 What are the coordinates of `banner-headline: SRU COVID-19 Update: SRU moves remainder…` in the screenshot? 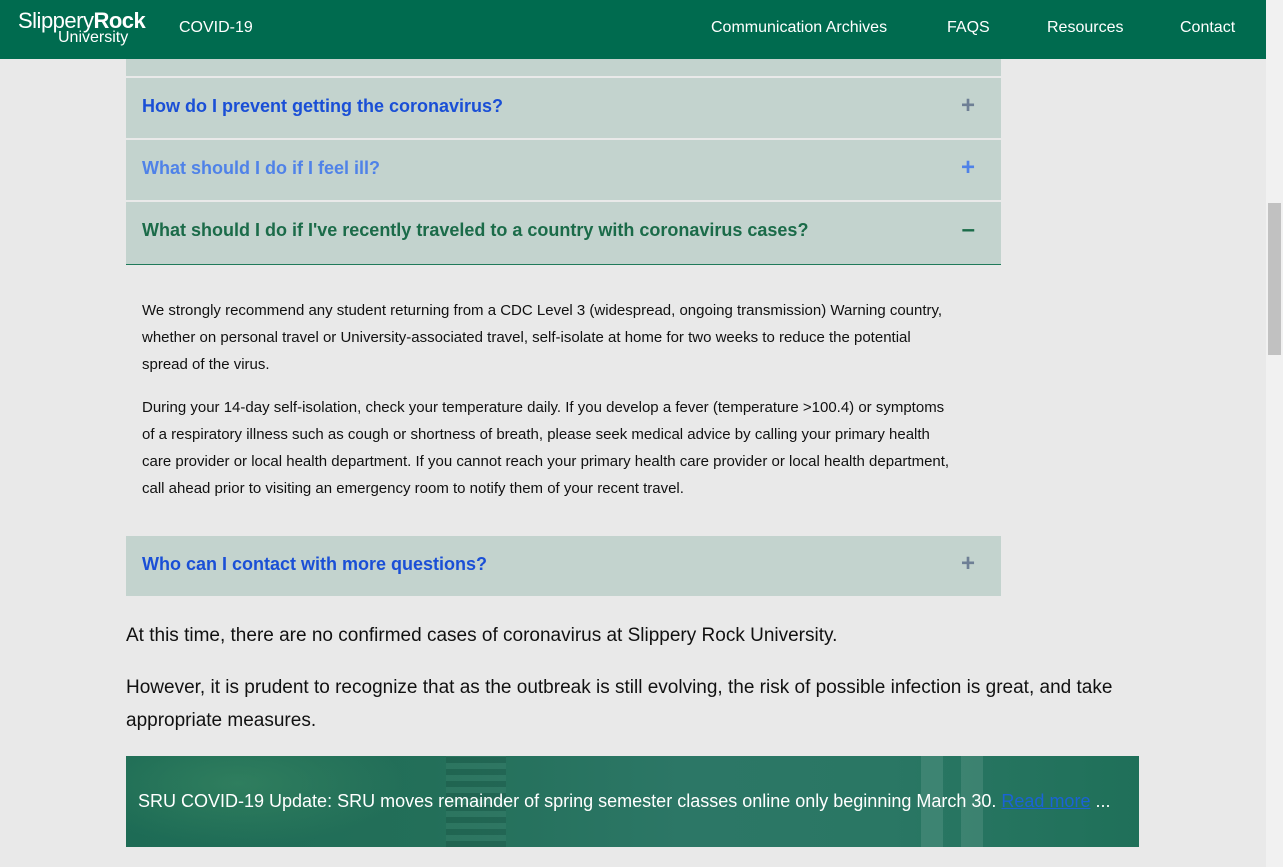 It's located at (624, 801).